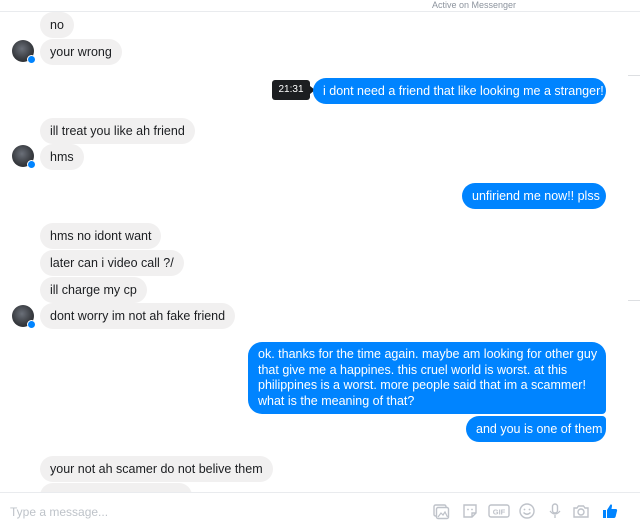 The height and width of the screenshot is (527, 640). What do you see at coordinates (441, 511) in the screenshot?
I see `attach-file-icon` at bounding box center [441, 511].